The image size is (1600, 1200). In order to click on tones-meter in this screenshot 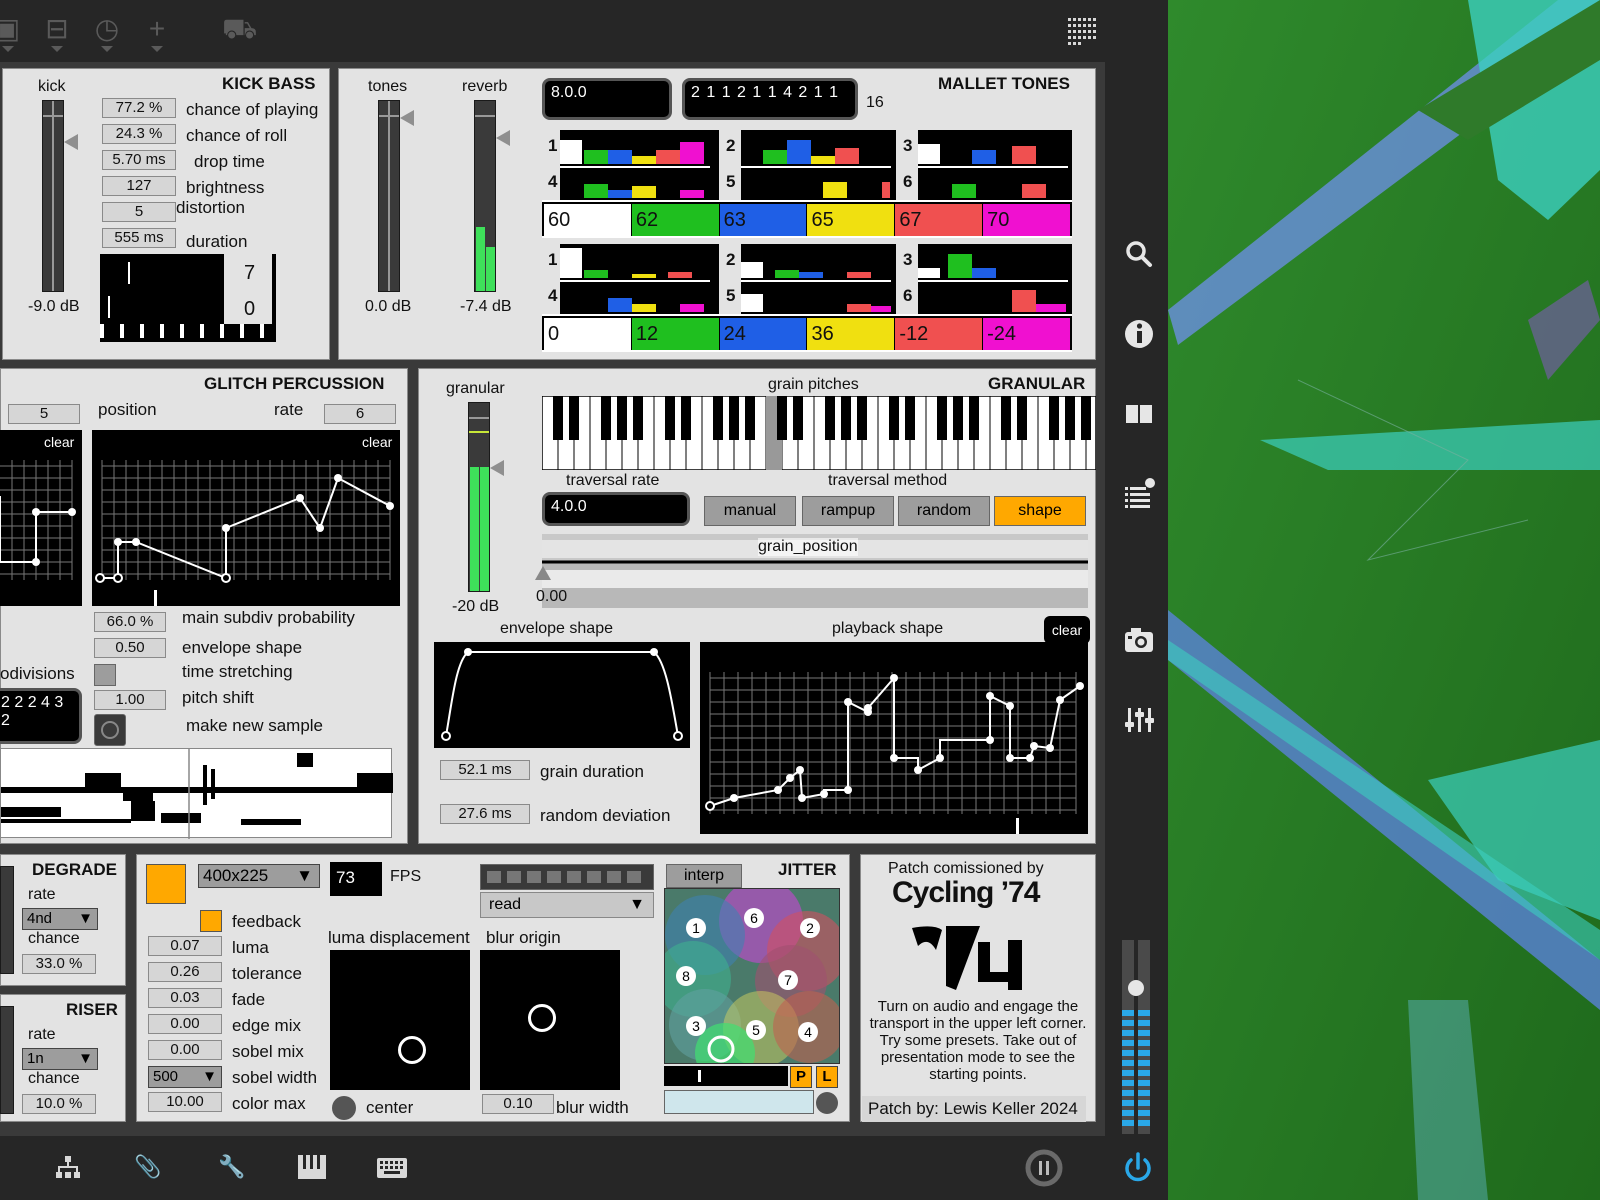, I will do `click(389, 196)`.